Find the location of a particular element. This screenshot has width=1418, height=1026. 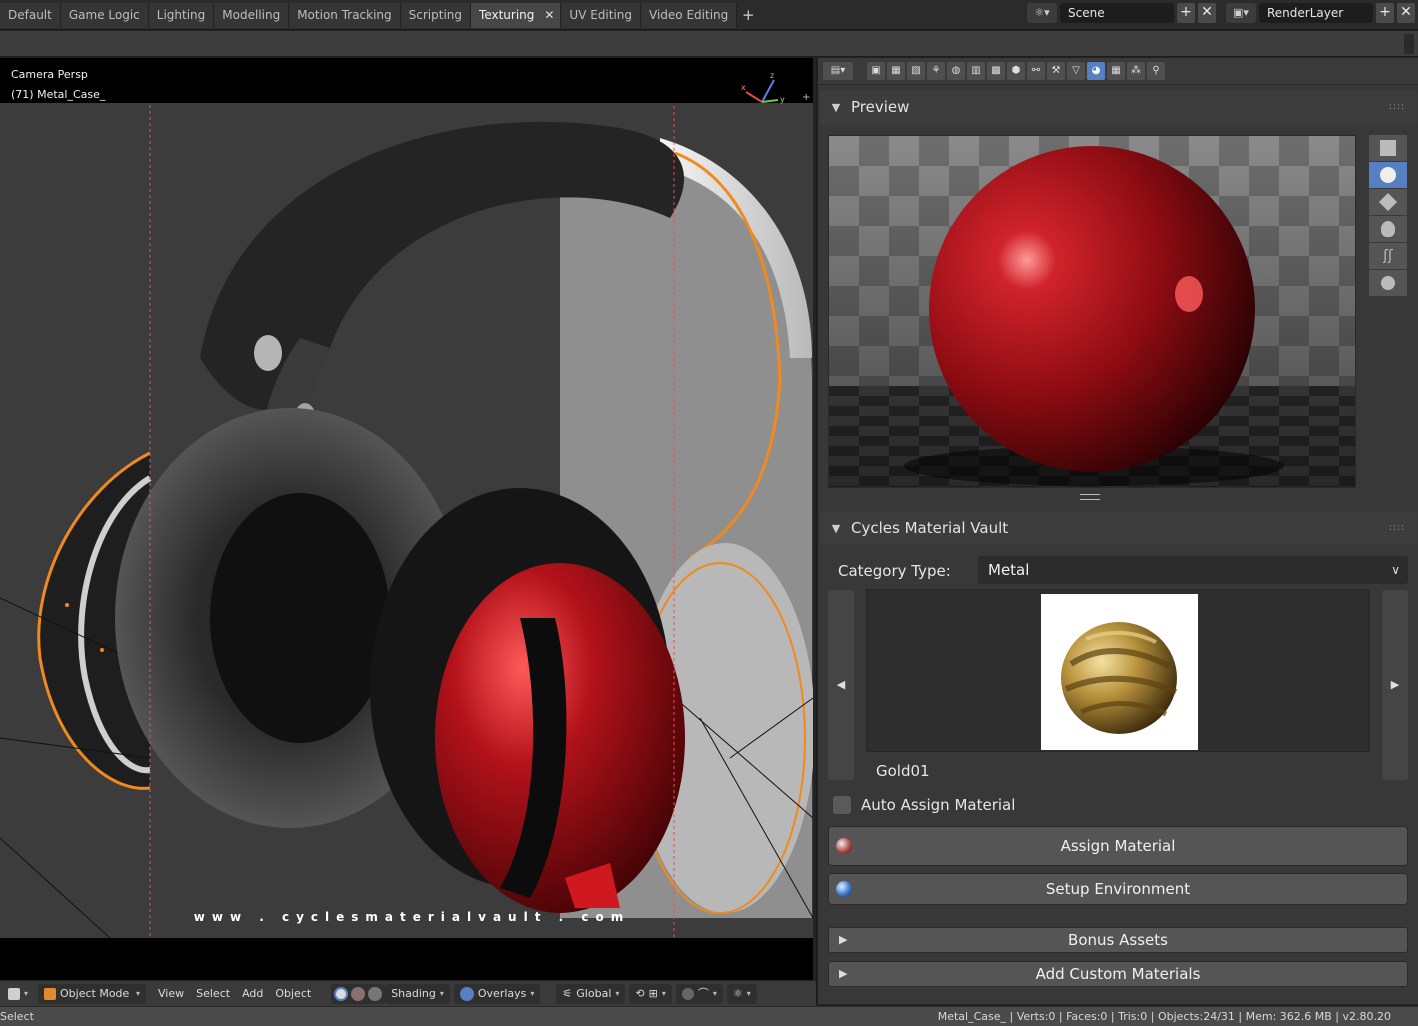

render-layer-field: RenderLayer is located at coordinates (1316, 13).